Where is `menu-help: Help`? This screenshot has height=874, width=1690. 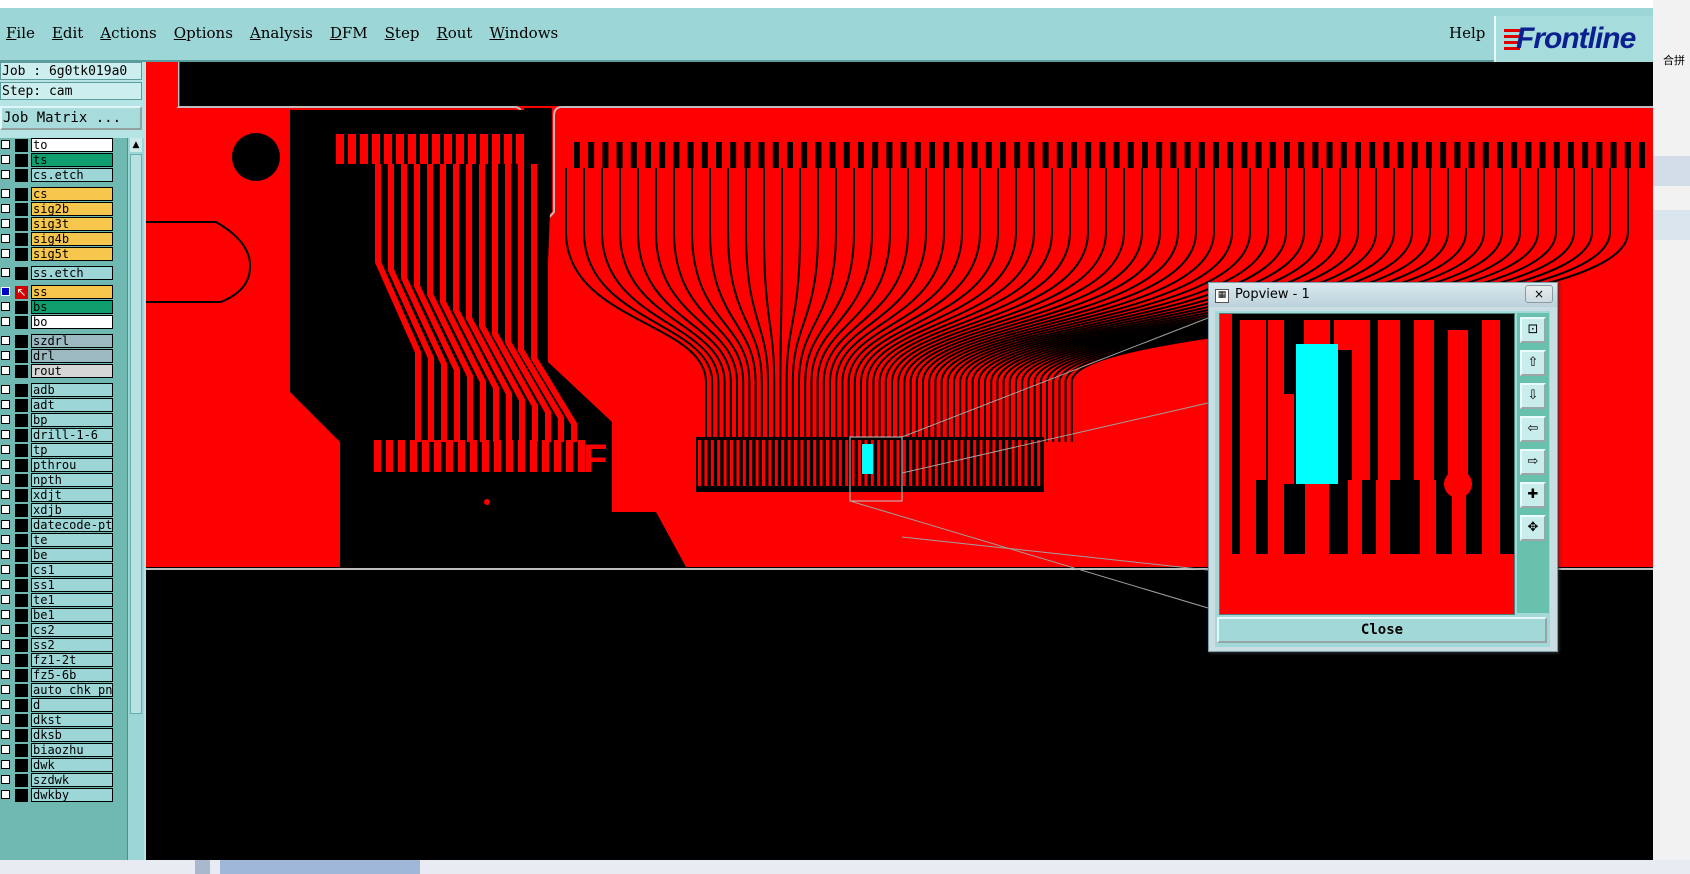
menu-help: Help is located at coordinates (1467, 33).